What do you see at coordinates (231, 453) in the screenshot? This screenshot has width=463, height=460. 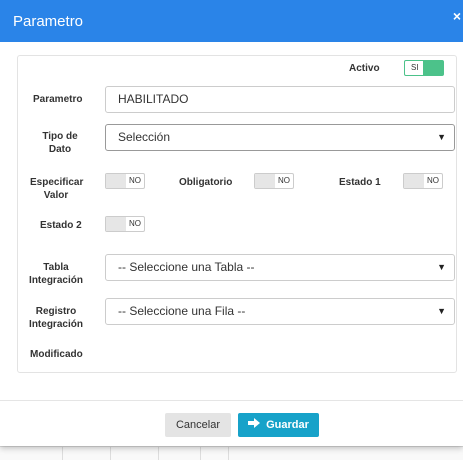 I see `background-grid` at bounding box center [231, 453].